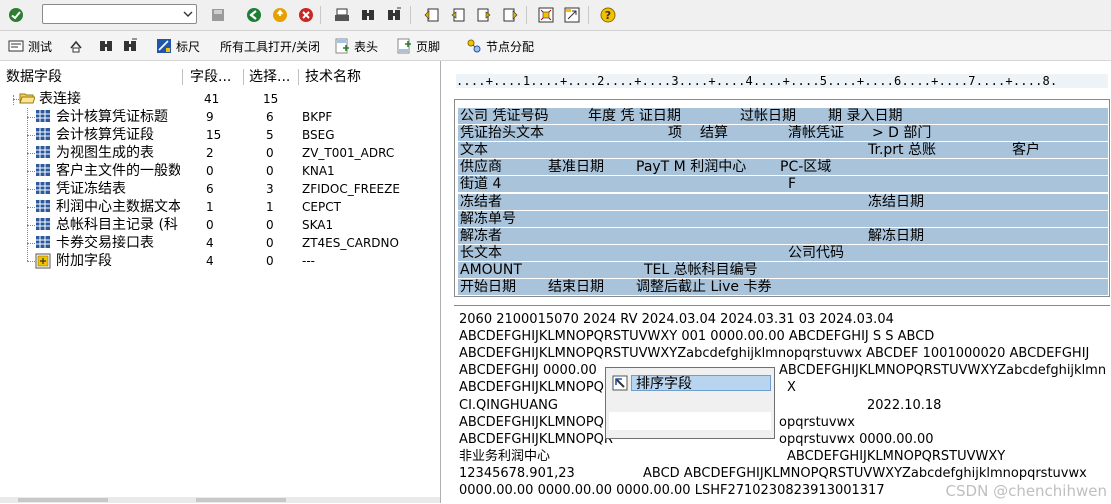 The width and height of the screenshot is (1111, 504). Describe the element at coordinates (784, 456) in the screenshot. I see `detail-field-line: 非业务利润中心 ABCDEFGHIJKLMNOPQRSTUVWXY` at that location.